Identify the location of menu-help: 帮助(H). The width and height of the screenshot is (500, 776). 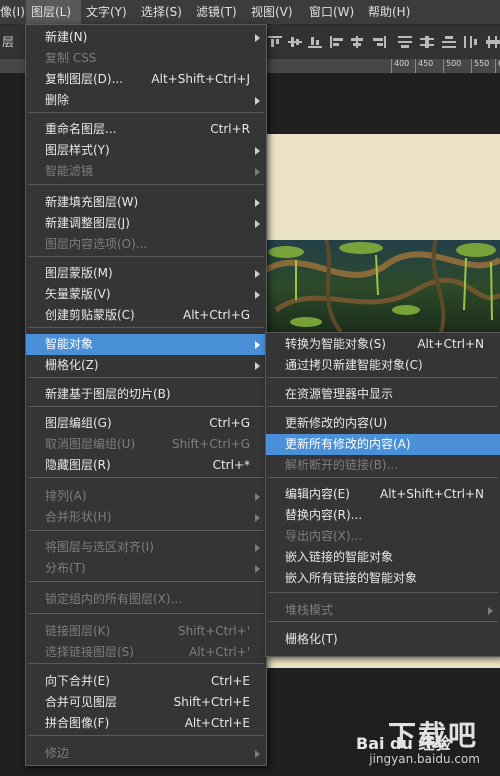
(389, 12).